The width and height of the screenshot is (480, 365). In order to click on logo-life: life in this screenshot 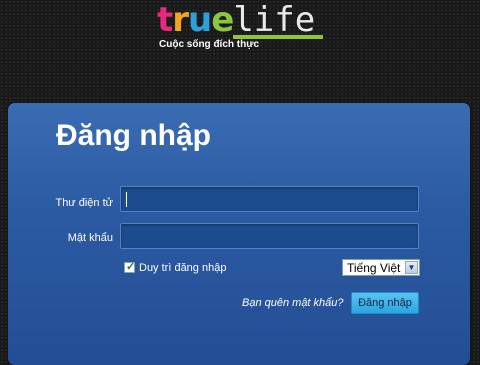, I will do `click(274, 20)`.